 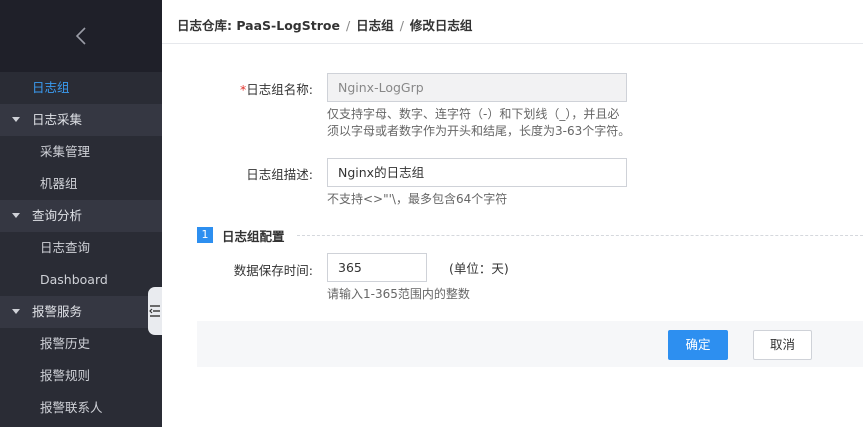 I want to click on sidebar-group-alert-service: 报警服务, so click(x=81, y=312).